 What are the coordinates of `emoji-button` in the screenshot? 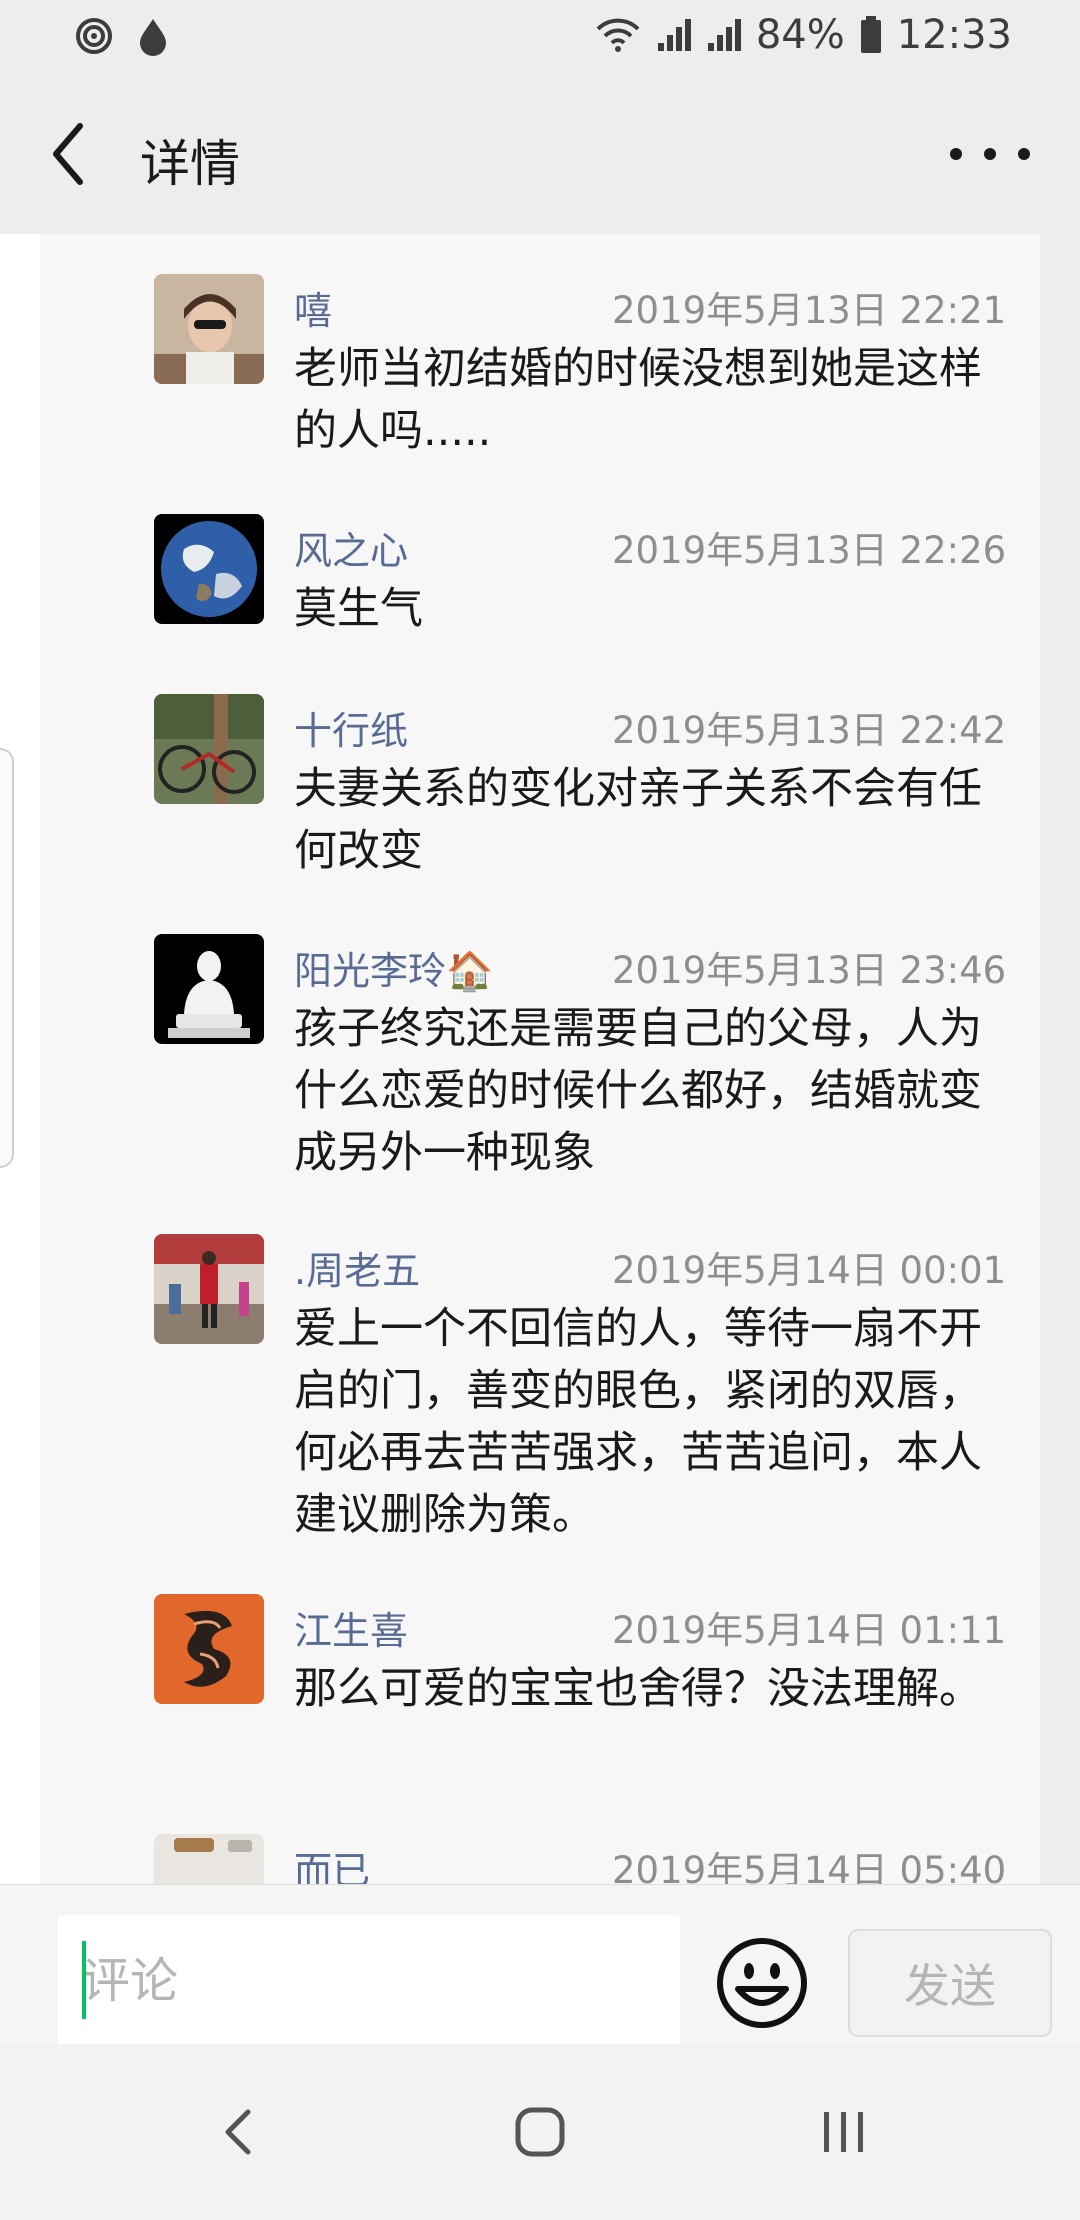 It's located at (762, 1983).